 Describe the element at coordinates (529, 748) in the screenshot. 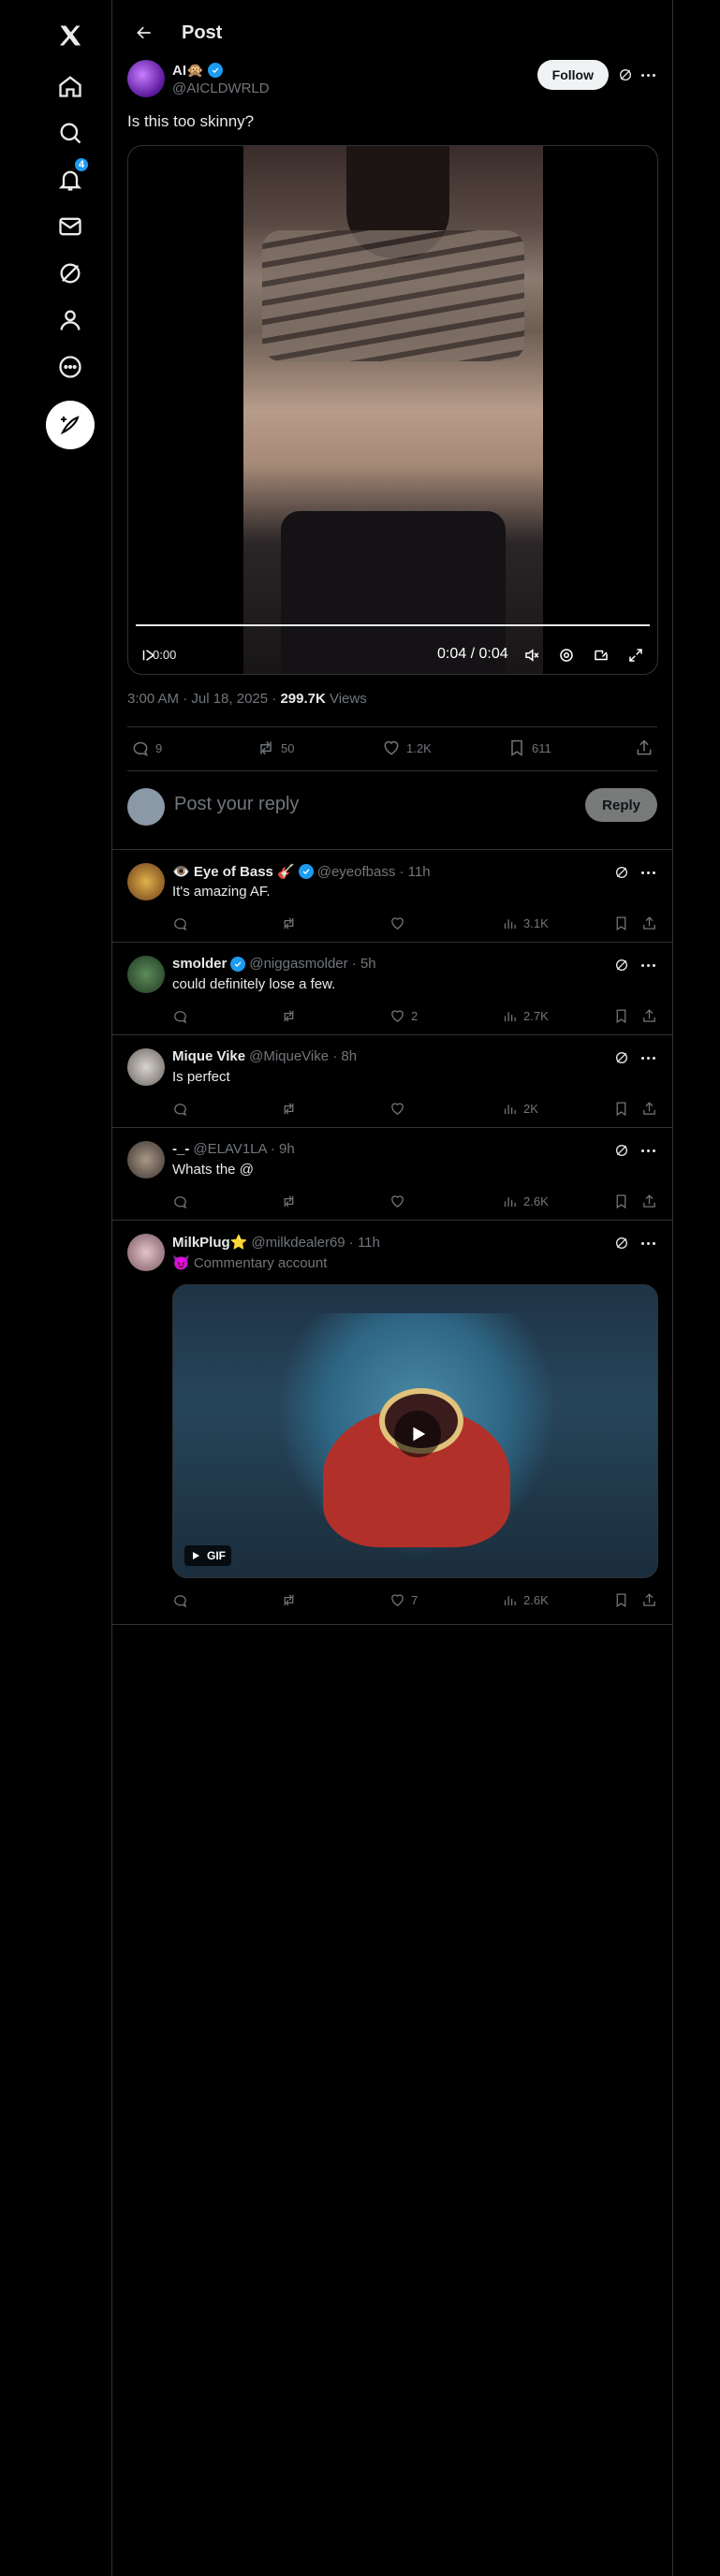

I see `bookmark-action: 611` at that location.